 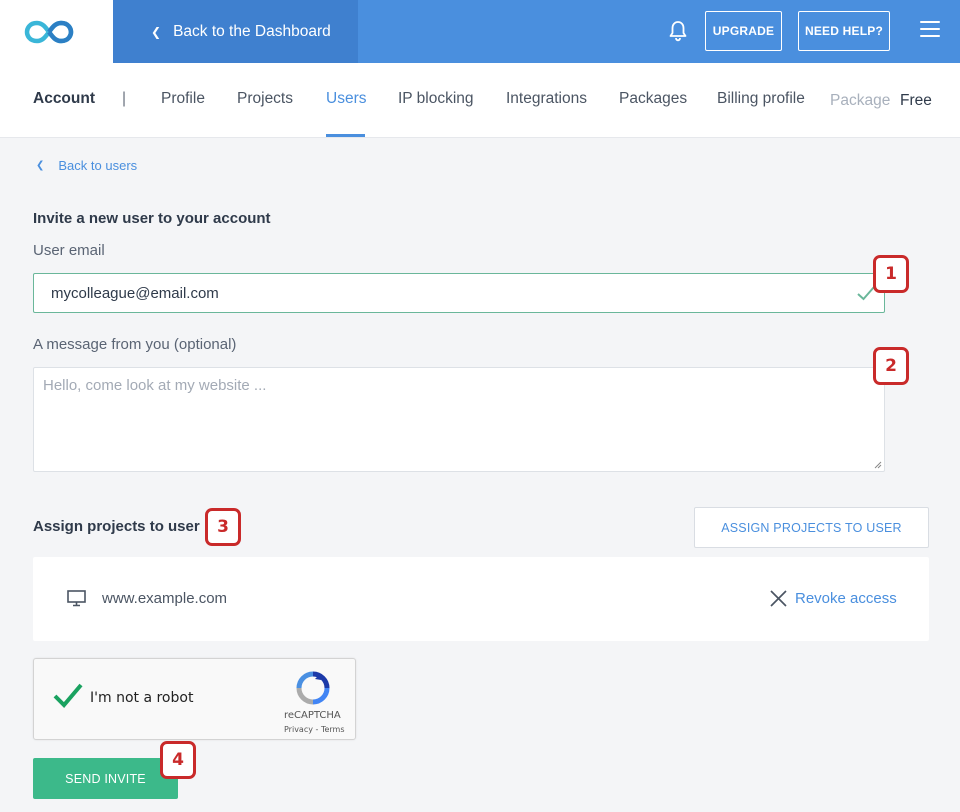 I want to click on annotation-badge-2: 2, so click(x=891, y=366).